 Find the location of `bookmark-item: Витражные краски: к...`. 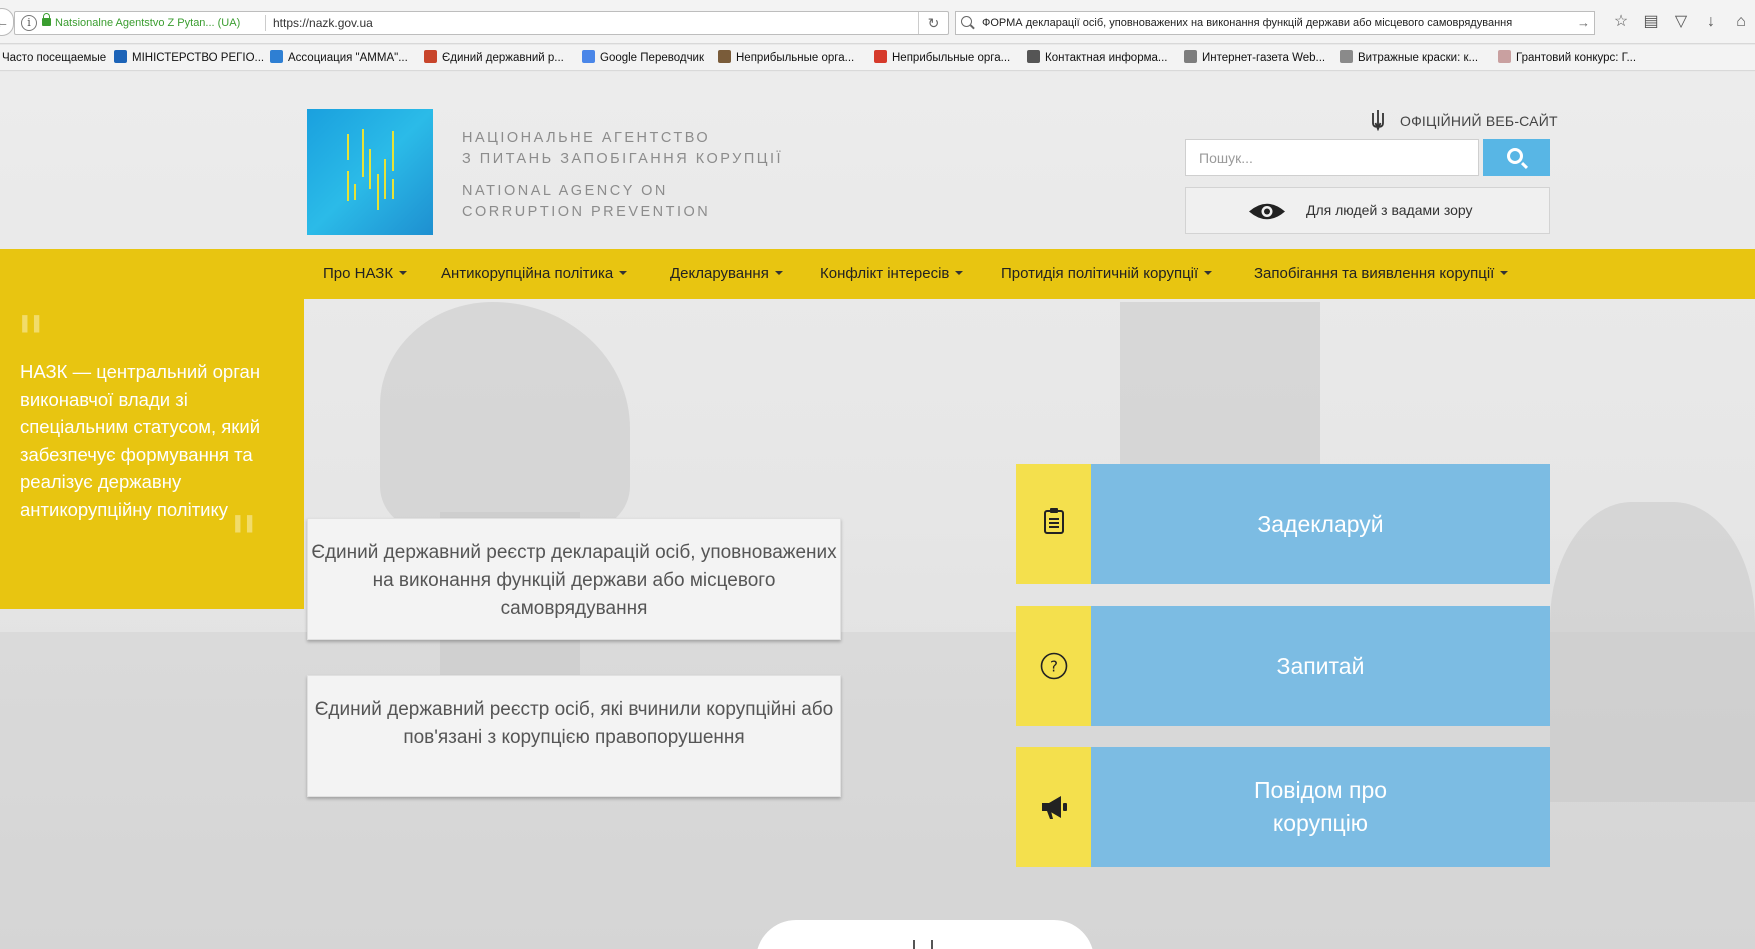

bookmark-item: Витражные краски: к... is located at coordinates (1409, 57).